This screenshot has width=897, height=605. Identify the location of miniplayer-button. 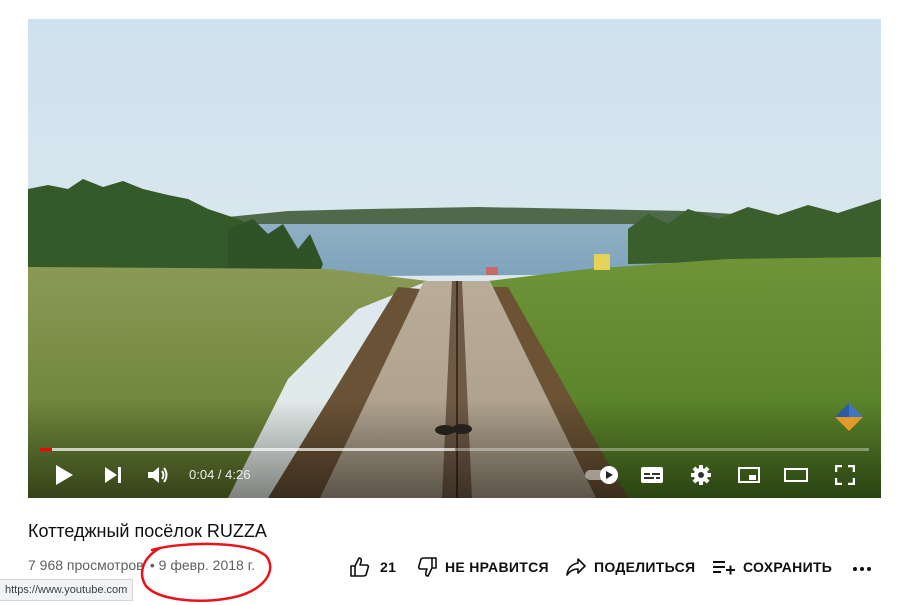
(749, 475).